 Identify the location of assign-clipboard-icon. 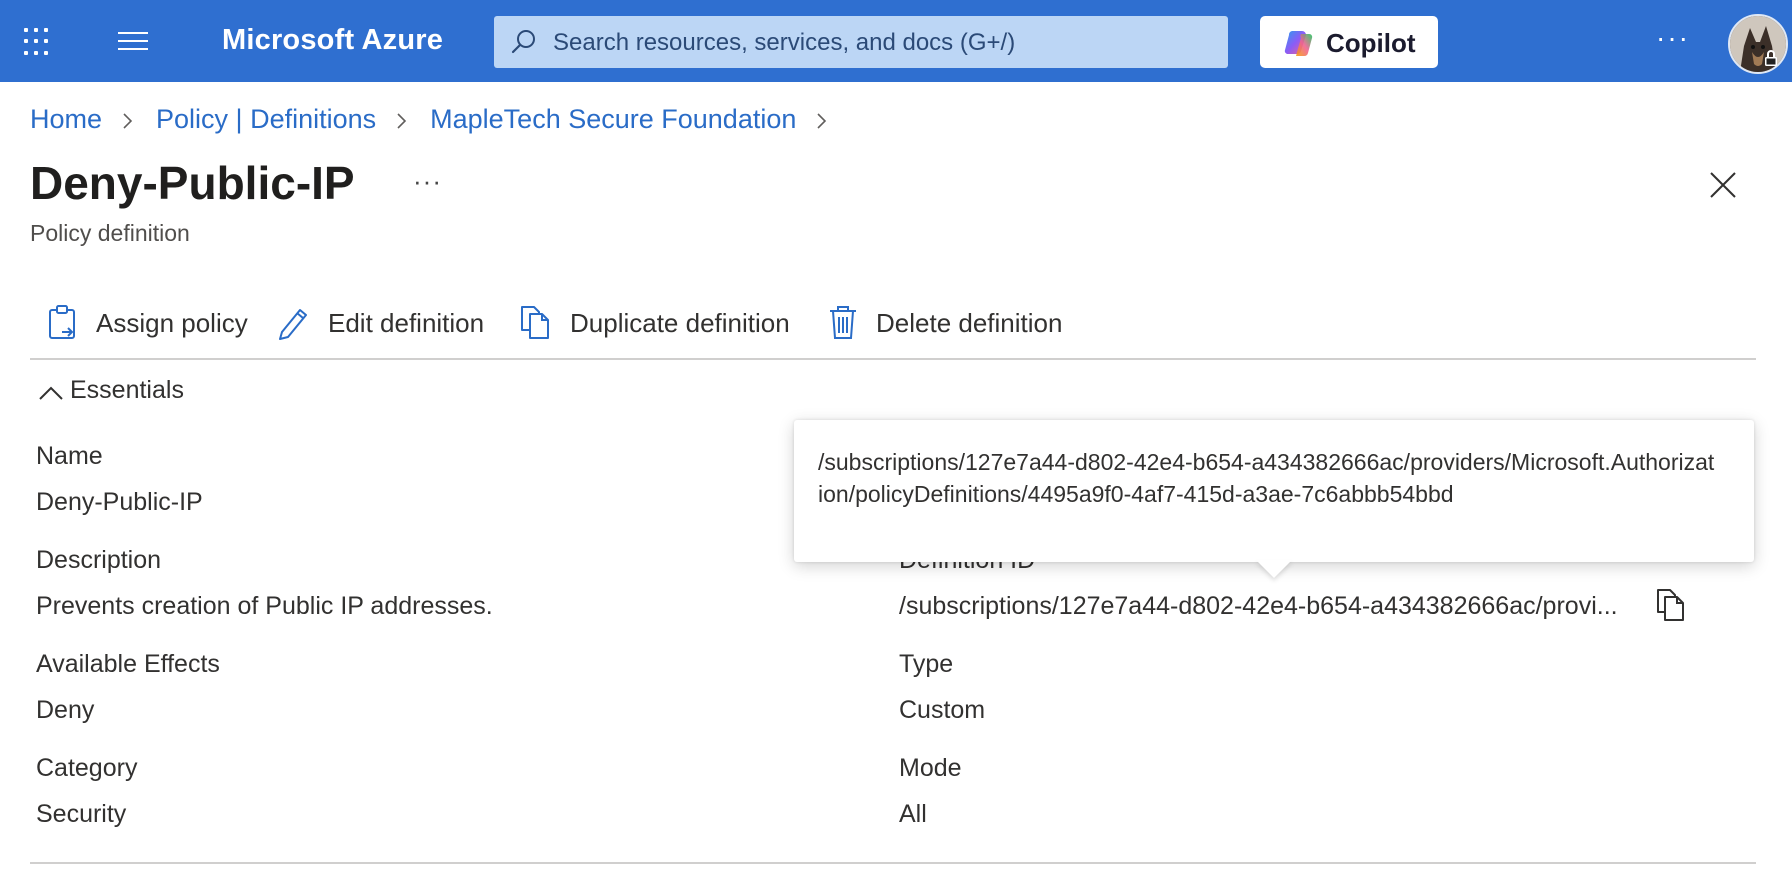
(62, 322).